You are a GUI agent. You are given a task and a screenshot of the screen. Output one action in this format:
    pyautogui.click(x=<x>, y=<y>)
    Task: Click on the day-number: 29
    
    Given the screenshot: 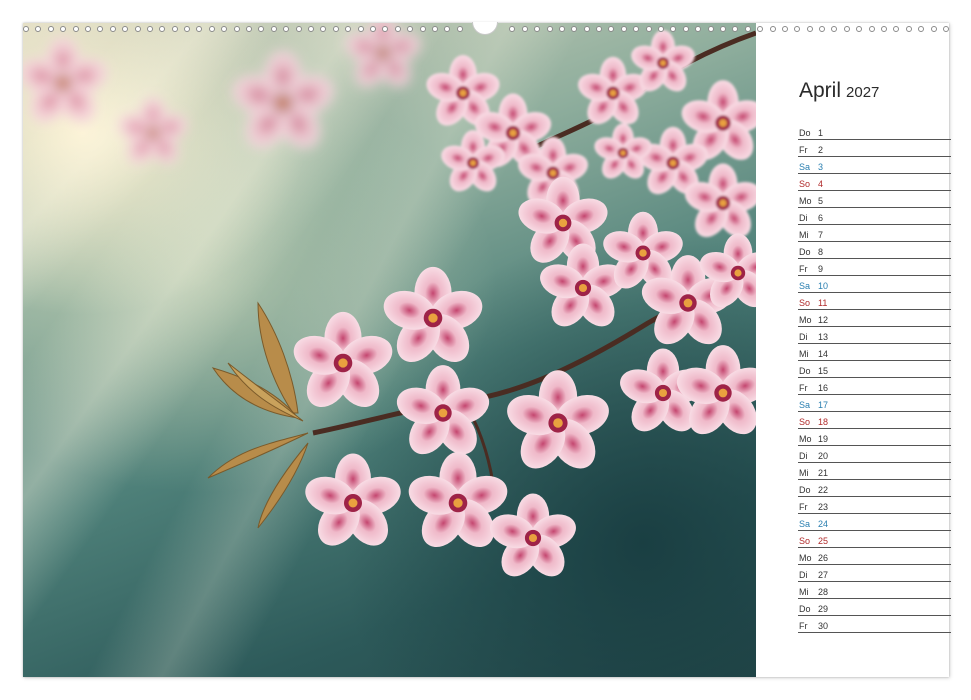 What is the action you would take?
    pyautogui.click(x=823, y=609)
    